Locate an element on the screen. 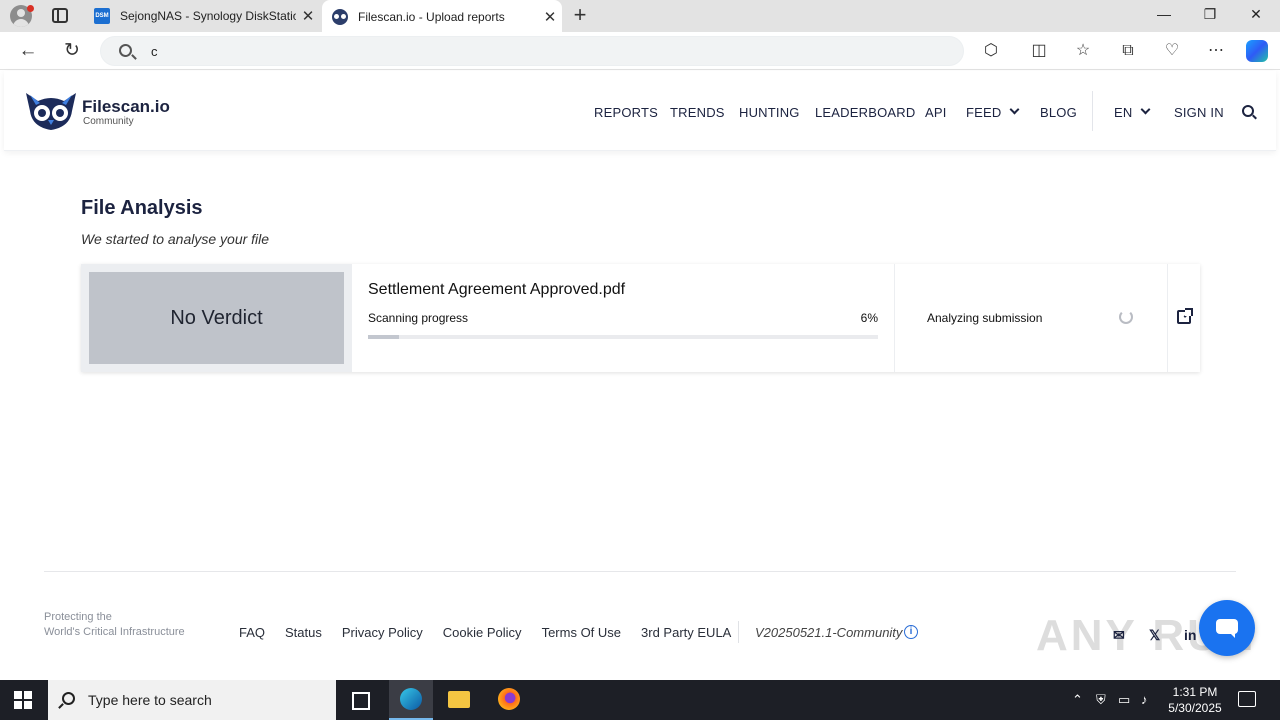  nav-reports: REPORTS is located at coordinates (626, 112).